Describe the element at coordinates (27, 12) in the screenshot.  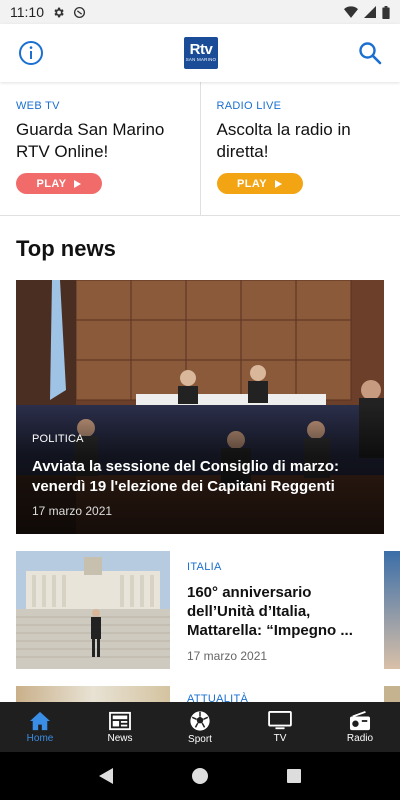
I see `status-time: 11:10` at that location.